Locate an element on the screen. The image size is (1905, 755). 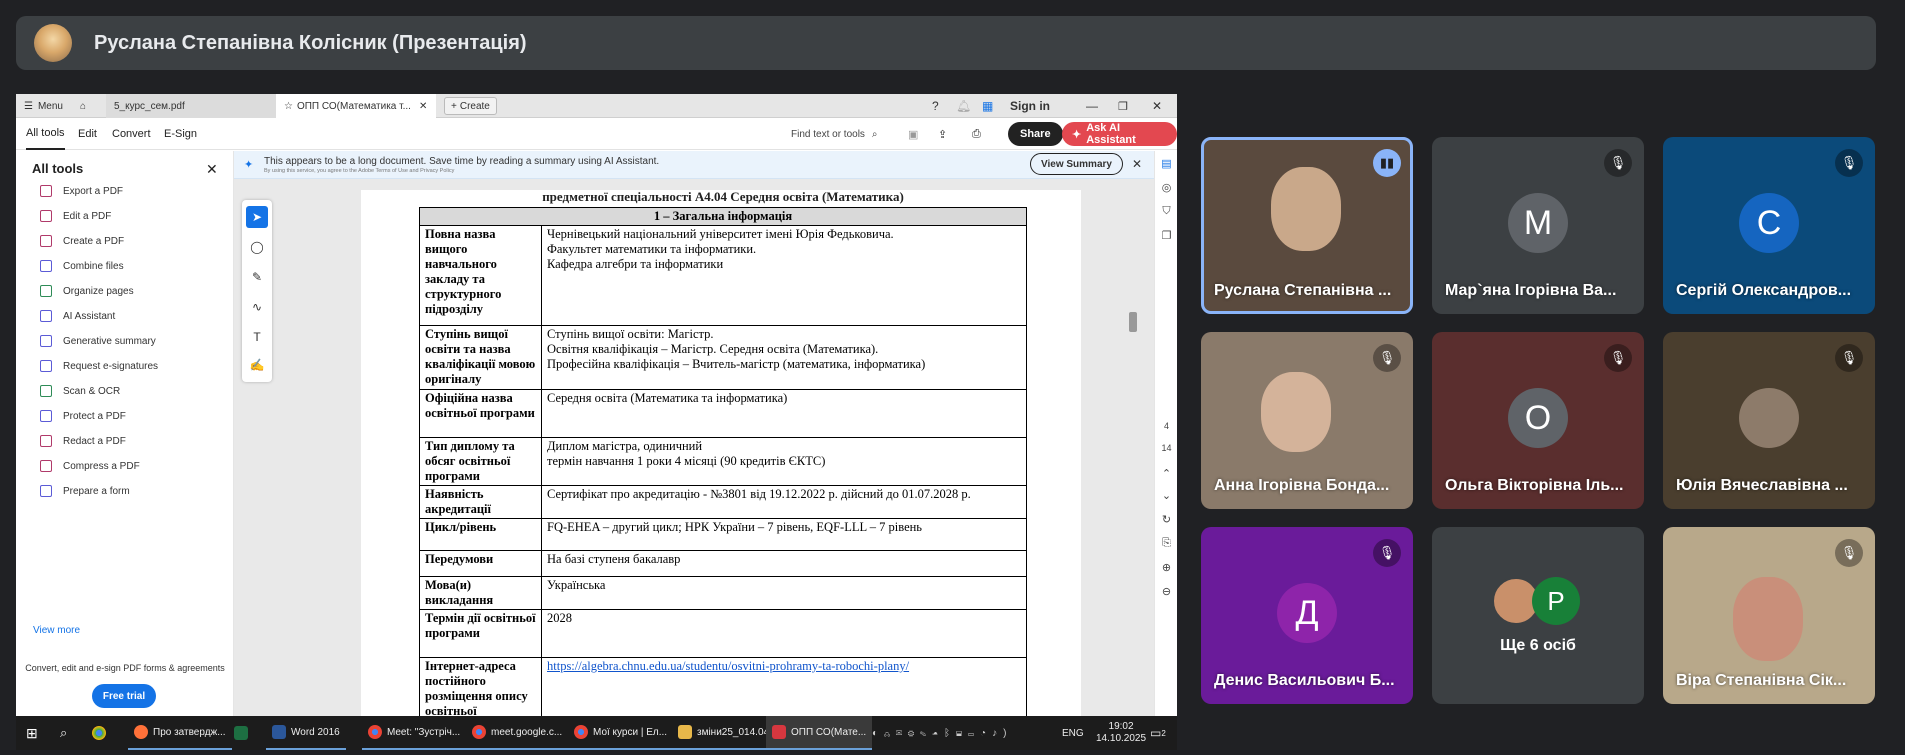
help-icon: ? is located at coordinates (935, 106).